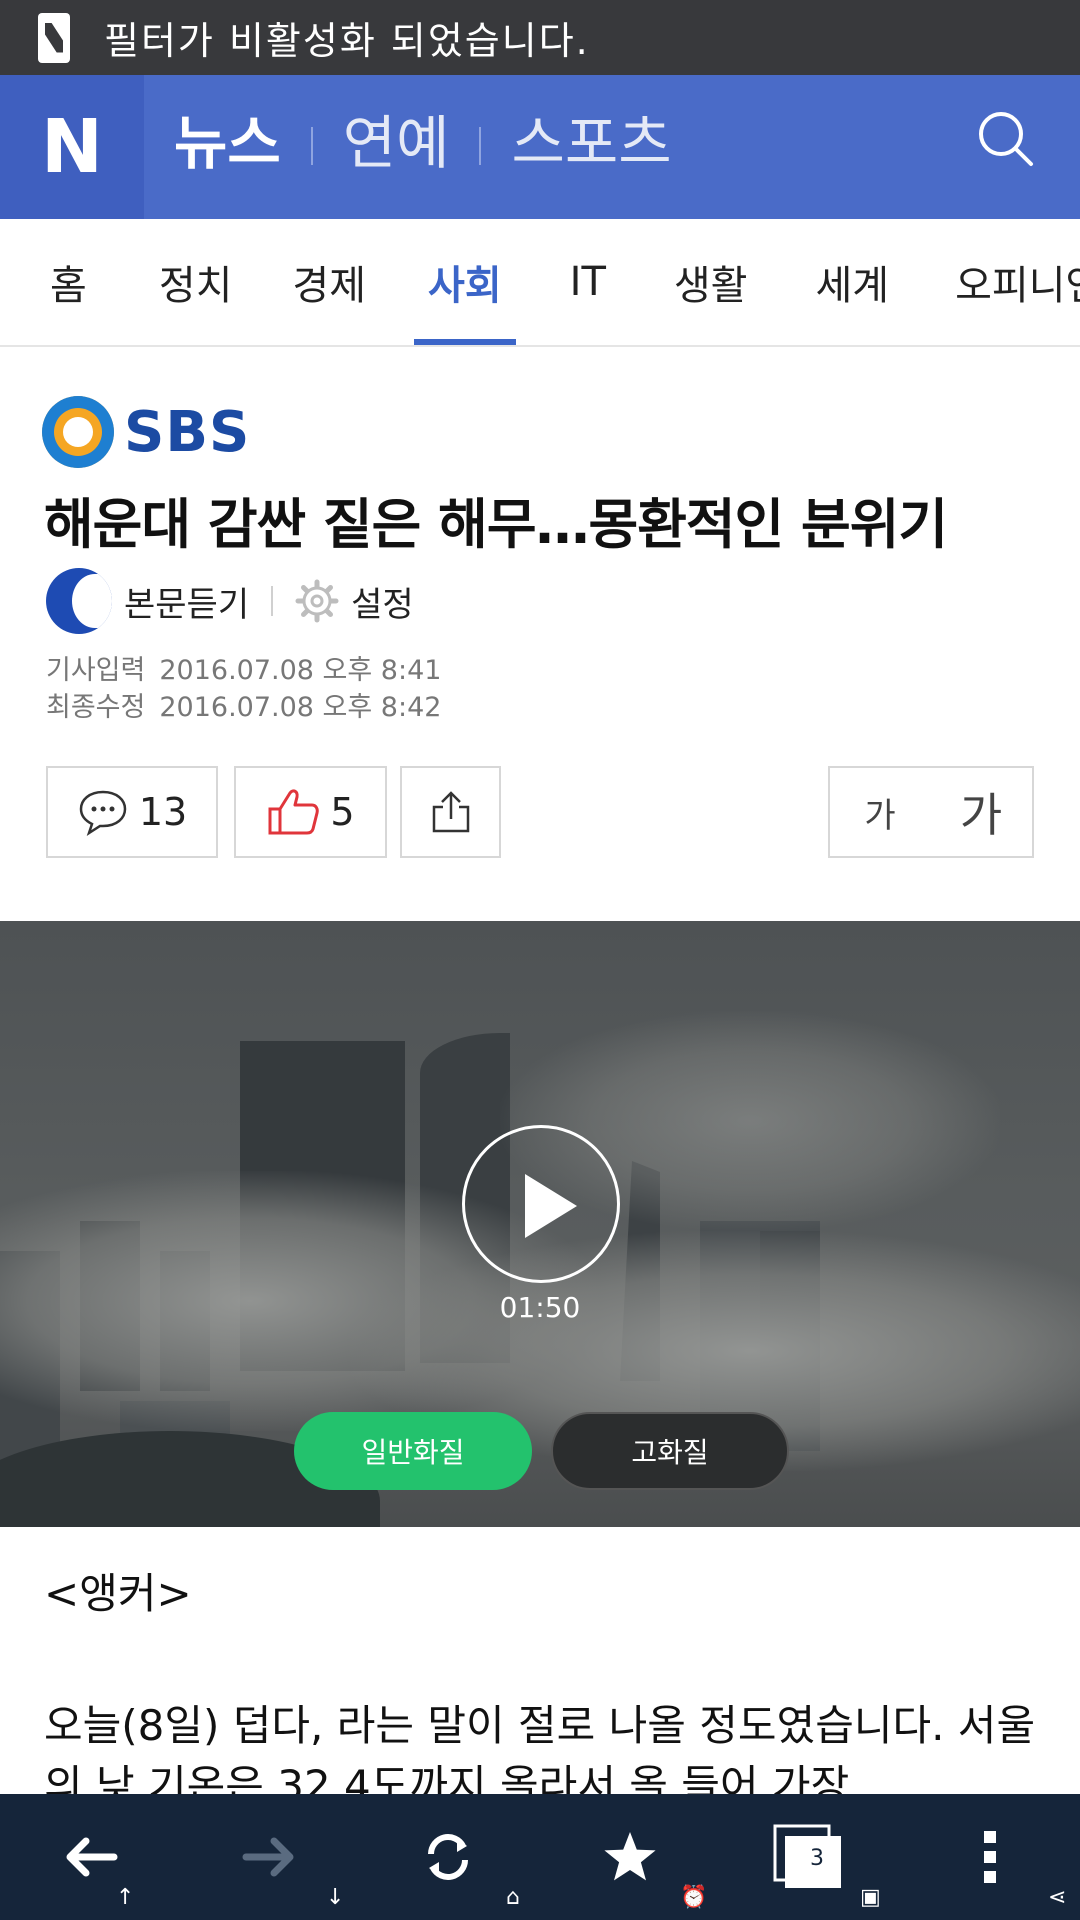  Describe the element at coordinates (448, 1857) in the screenshot. I see `refresh-icon` at that location.